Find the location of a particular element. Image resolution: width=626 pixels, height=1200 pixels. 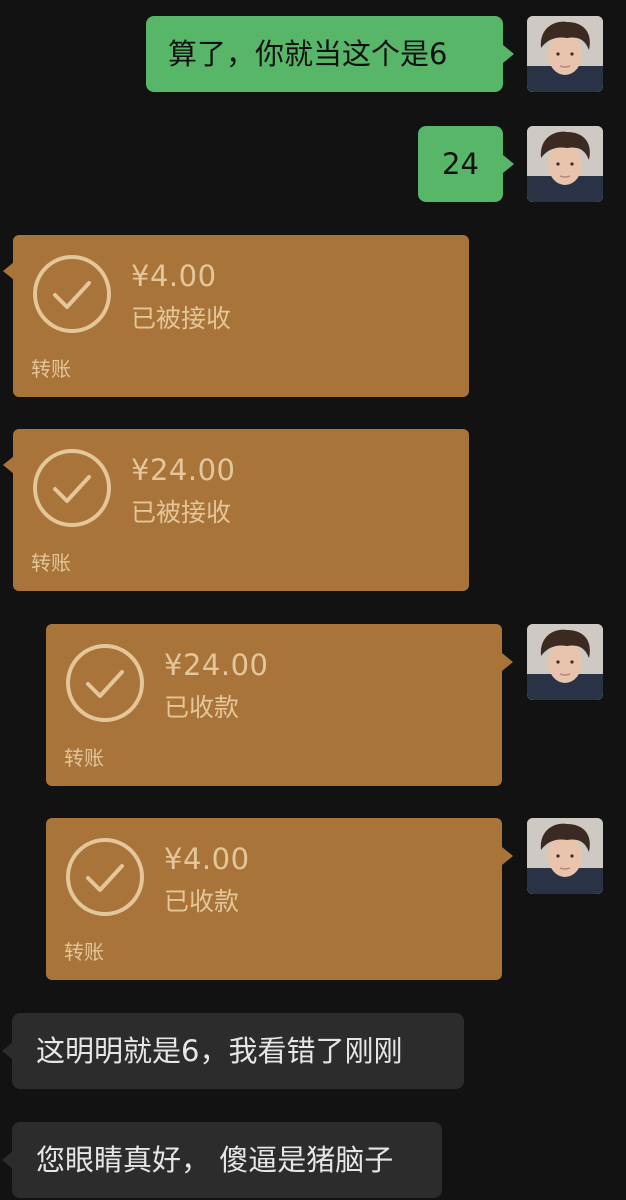

message-row-received: 您眼睛真好， 傻逼是猪脑子 is located at coordinates (313, 1161).